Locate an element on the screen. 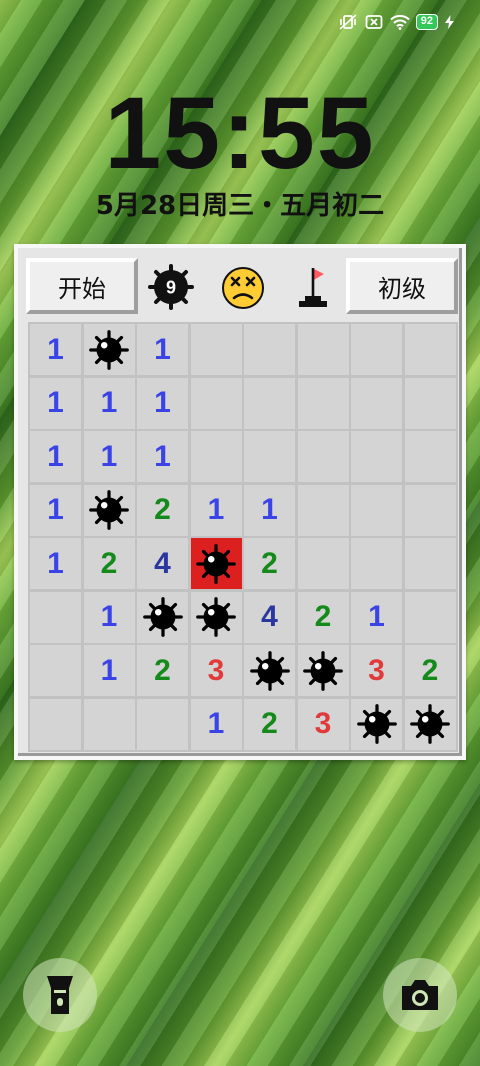  charging-icon is located at coordinates (449, 22).